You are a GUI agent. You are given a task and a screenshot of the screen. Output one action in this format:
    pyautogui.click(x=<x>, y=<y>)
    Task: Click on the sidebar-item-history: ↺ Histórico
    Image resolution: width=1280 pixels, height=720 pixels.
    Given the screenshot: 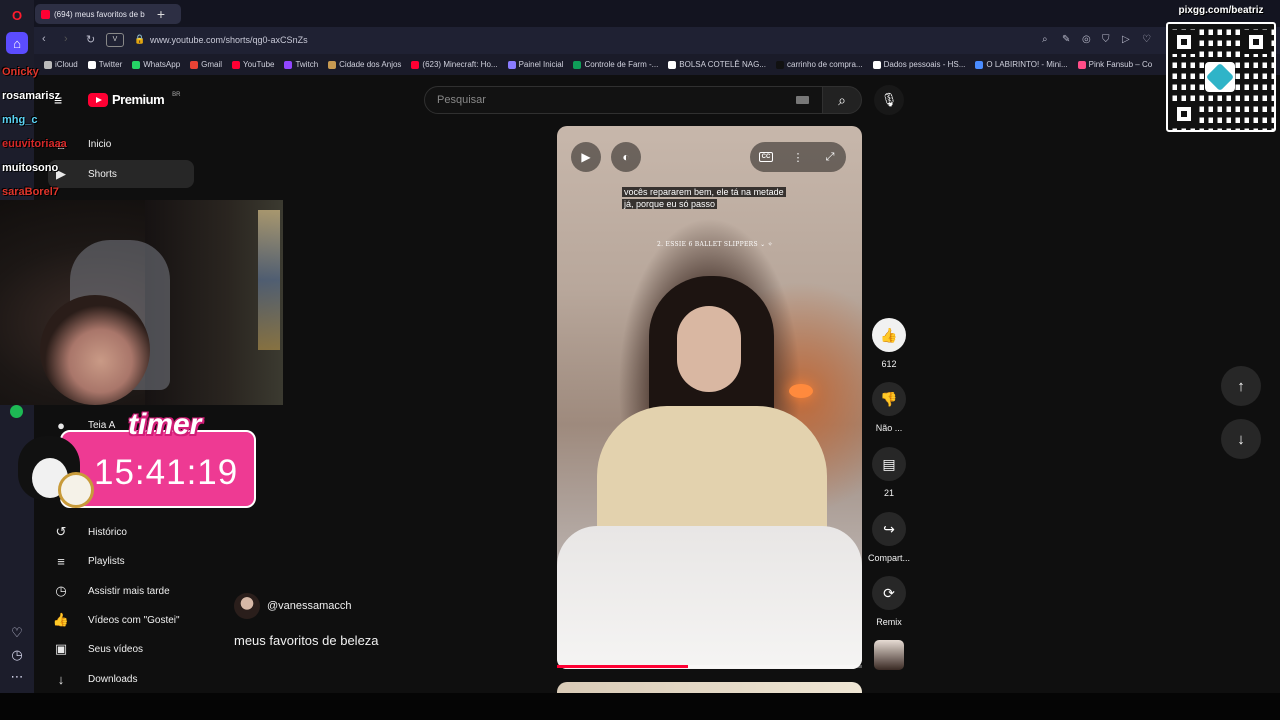 What is the action you would take?
    pyautogui.click(x=133, y=532)
    